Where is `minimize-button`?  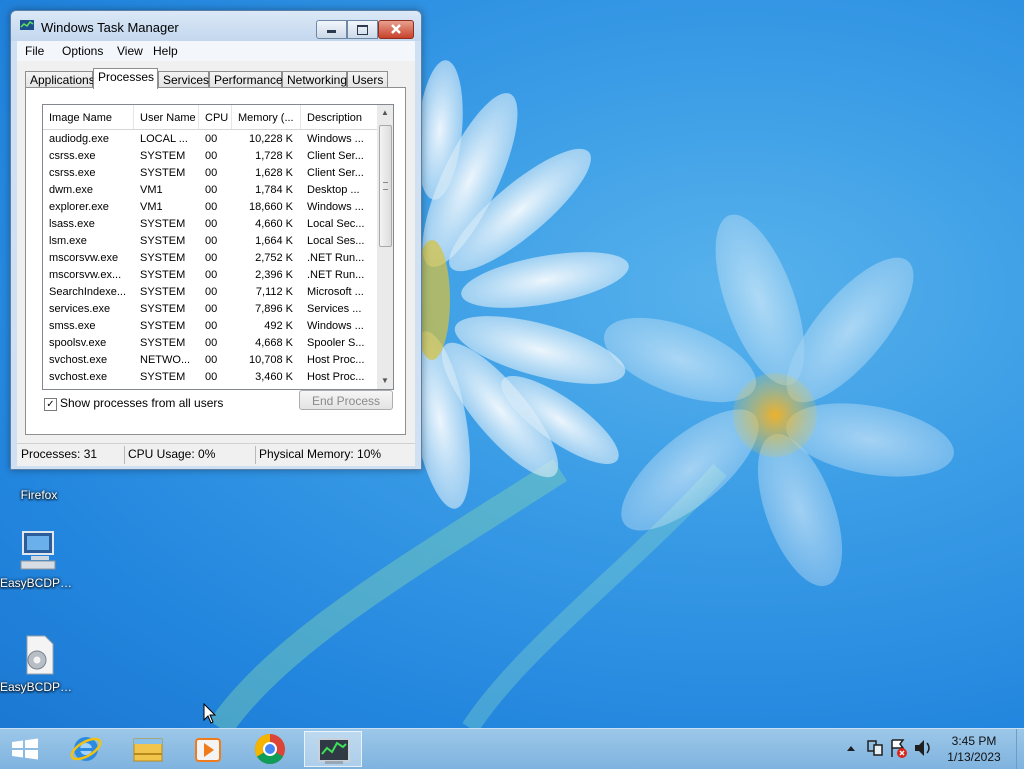 minimize-button is located at coordinates (331, 29).